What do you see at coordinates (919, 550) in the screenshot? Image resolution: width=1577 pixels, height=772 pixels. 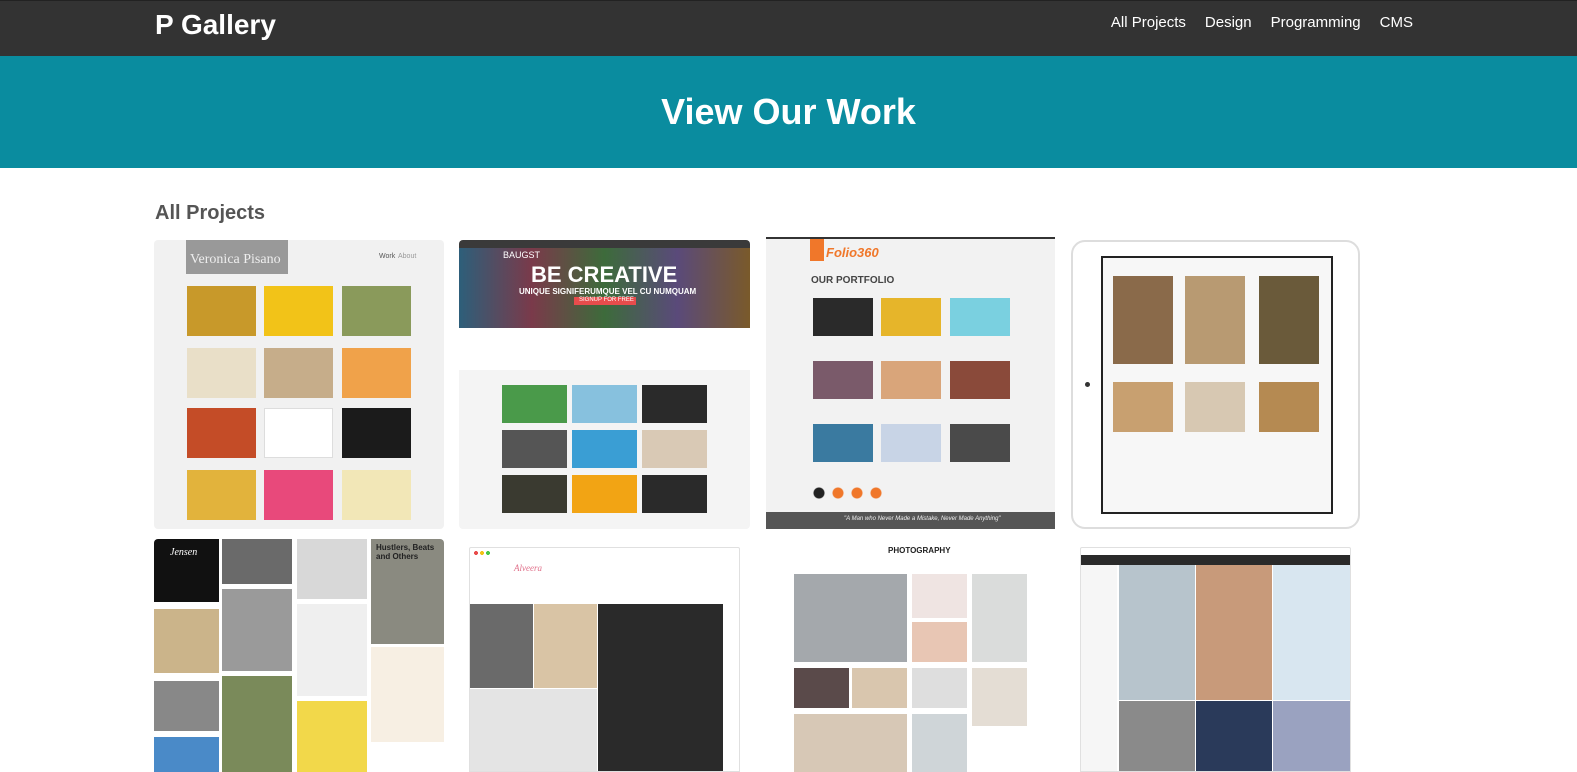 I see `thumb-heading: PHOTOGRAPHY` at bounding box center [919, 550].